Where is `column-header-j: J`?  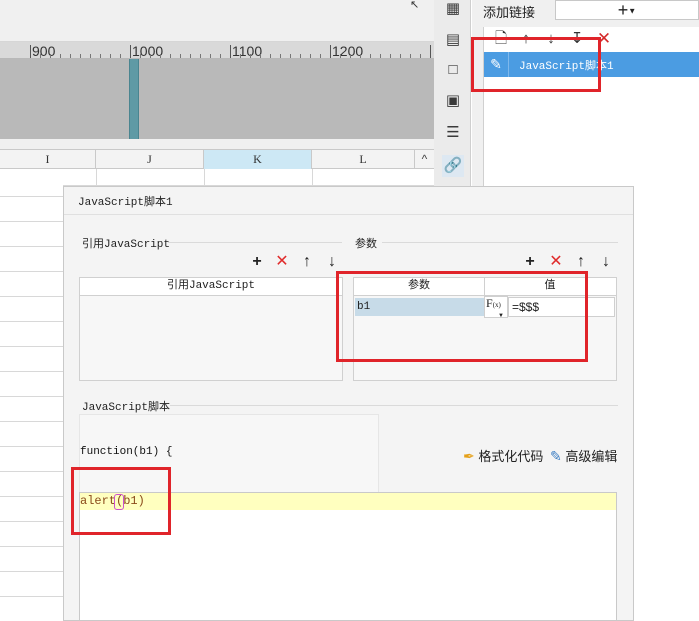 column-header-j: J is located at coordinates (150, 159).